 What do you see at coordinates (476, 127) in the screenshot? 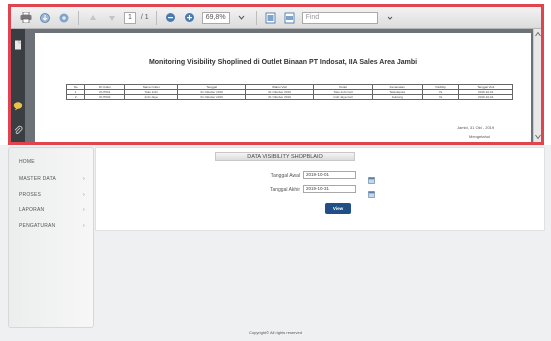
I see `pdf-sign-date: Jambi, 31 Okt - 2019` at bounding box center [476, 127].